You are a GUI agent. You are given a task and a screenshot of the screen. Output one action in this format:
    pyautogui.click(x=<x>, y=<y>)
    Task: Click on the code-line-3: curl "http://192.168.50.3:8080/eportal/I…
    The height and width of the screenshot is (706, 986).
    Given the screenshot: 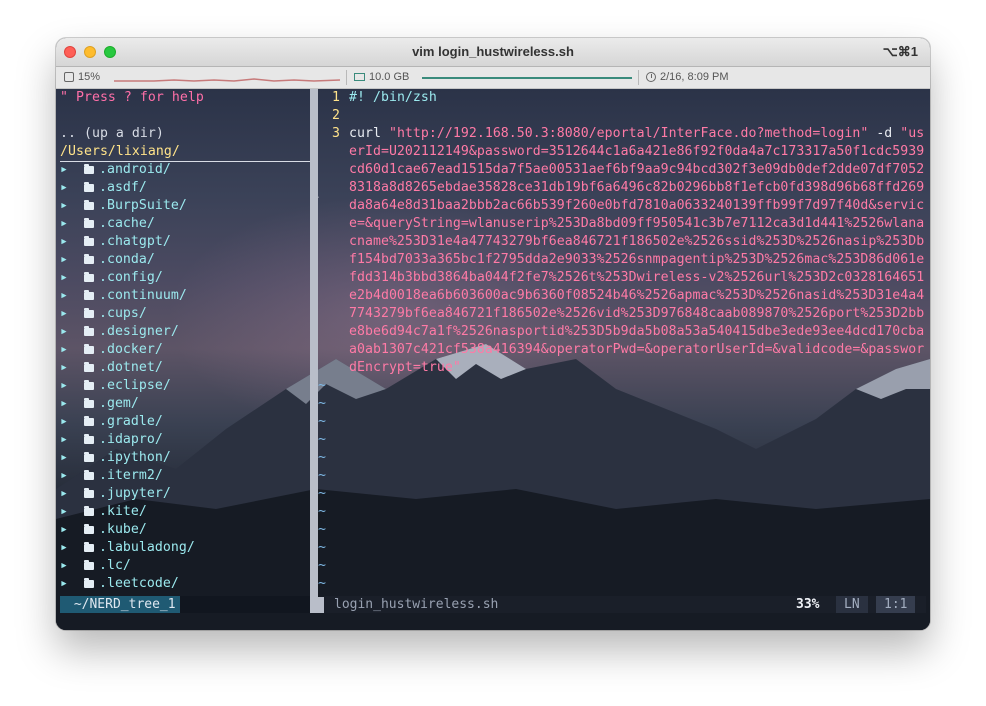 What is the action you would take?
    pyautogui.click(x=636, y=134)
    